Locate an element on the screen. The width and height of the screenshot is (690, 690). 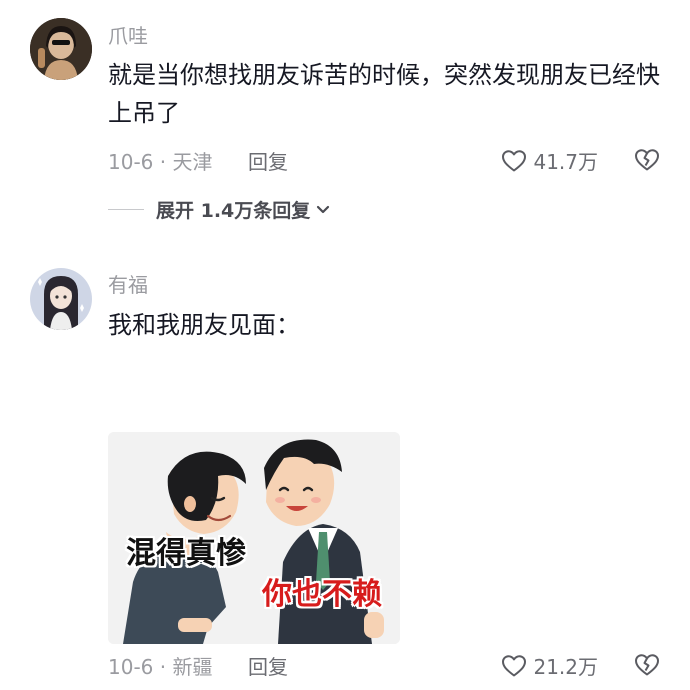
expand-replies-label: 展开 1.4万条回复 is located at coordinates (233, 211).